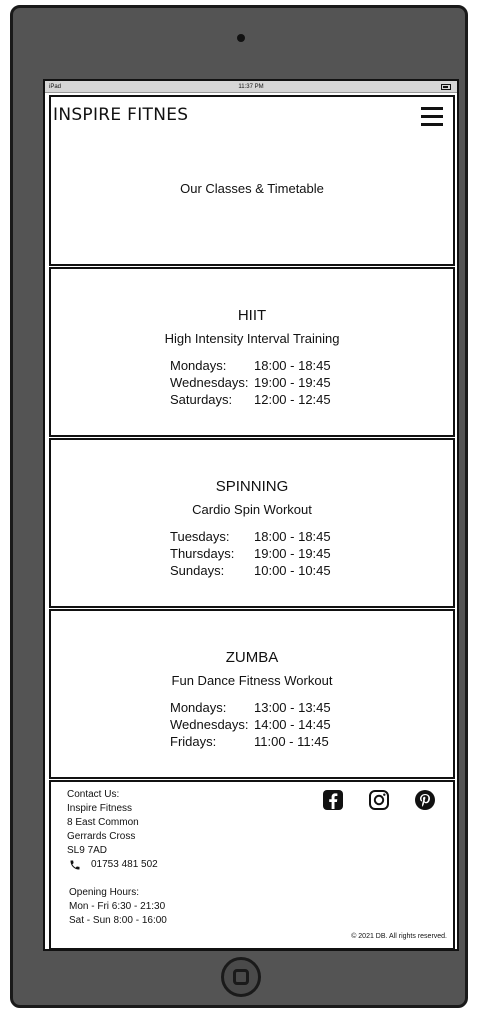 Image resolution: width=477 pixels, height=1017 pixels. Describe the element at coordinates (101, 836) in the screenshot. I see `address-line: Gerrards Cross` at that location.